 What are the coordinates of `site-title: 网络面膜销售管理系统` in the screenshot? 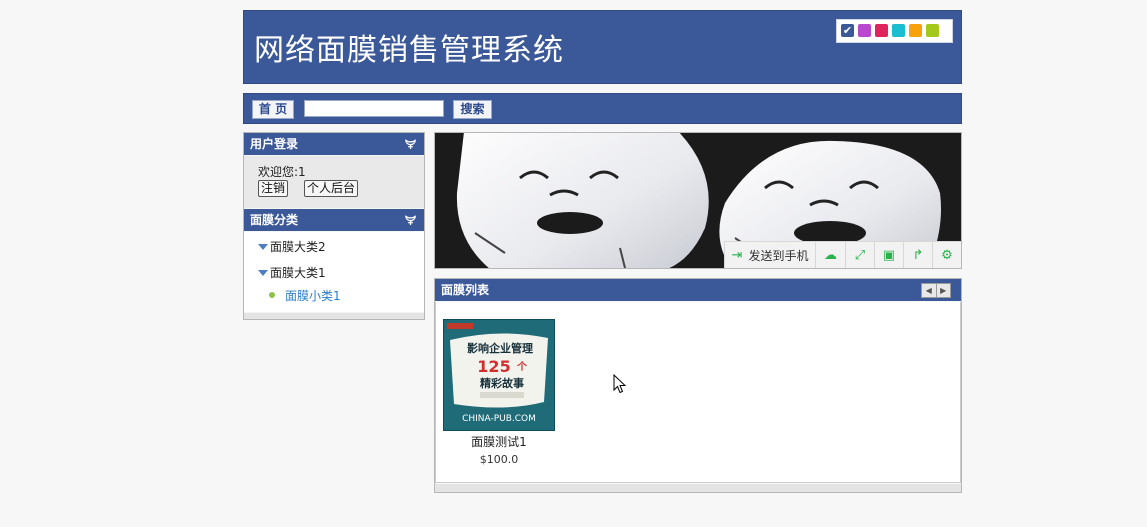 It's located at (409, 50).